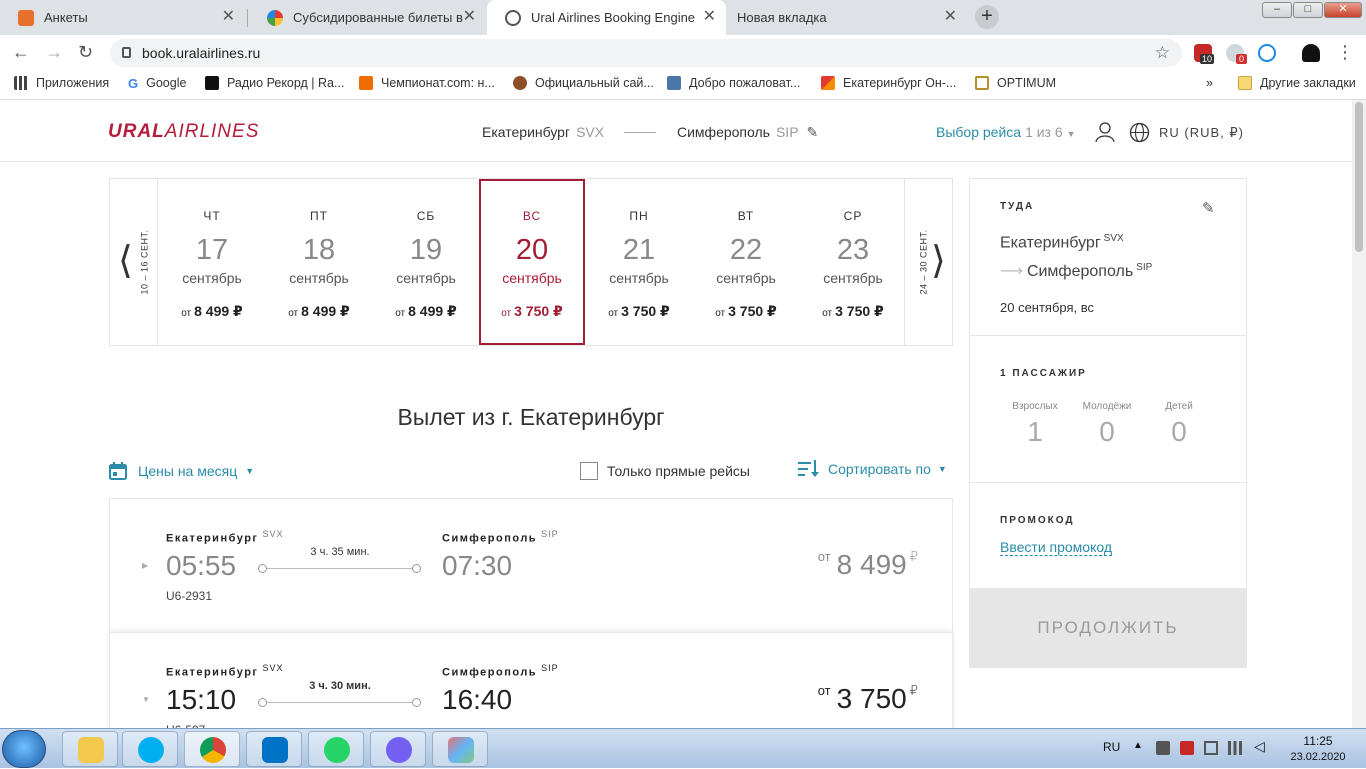  I want to click on tab-new: Новая вкладка ✕, so click(847, 17).